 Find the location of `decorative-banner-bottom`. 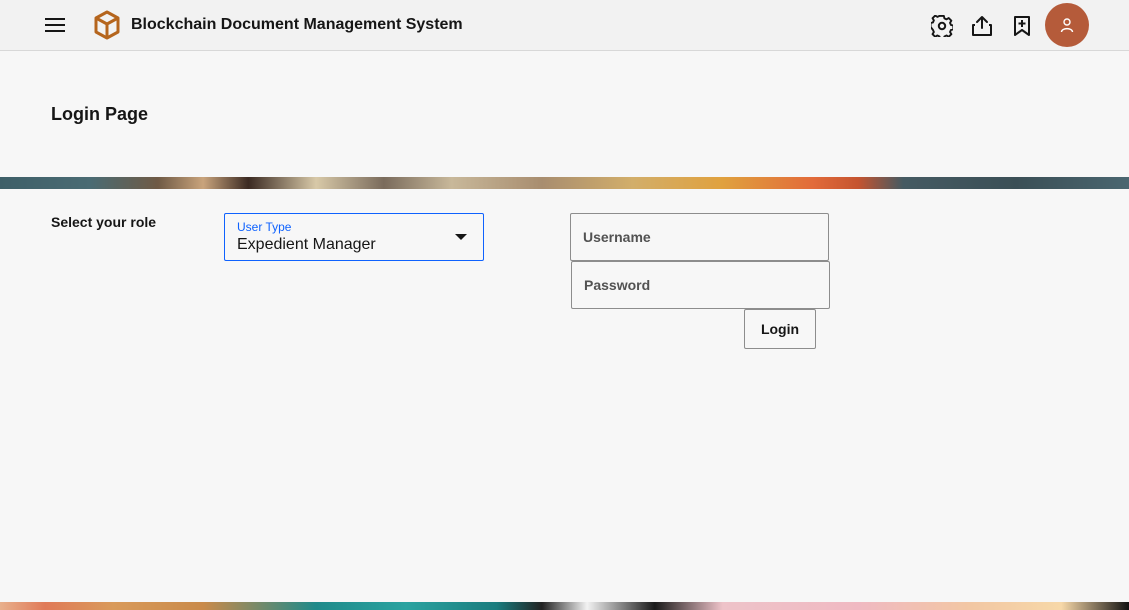

decorative-banner-bottom is located at coordinates (564, 606).